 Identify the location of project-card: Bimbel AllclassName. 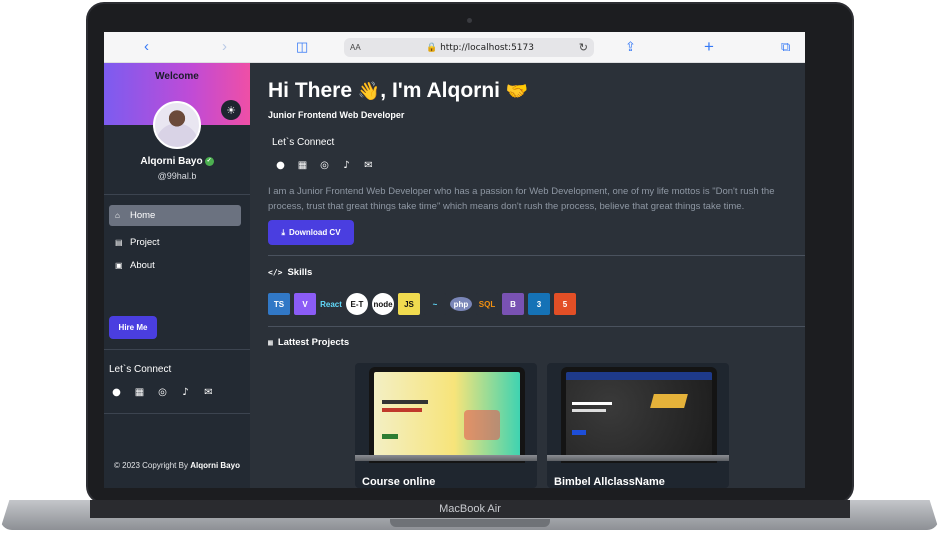
(638, 425).